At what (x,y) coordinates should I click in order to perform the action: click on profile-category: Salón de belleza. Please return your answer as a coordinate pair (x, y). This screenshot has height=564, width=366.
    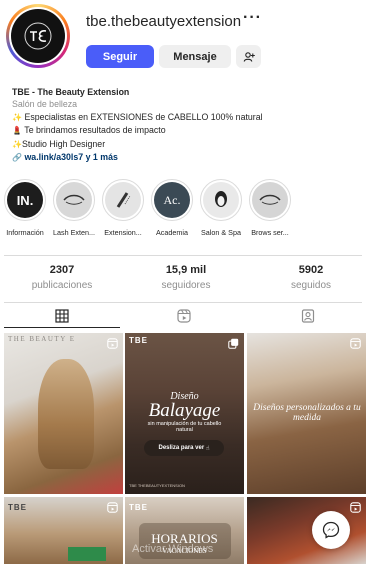
    Looking at the image, I should click on (45, 104).